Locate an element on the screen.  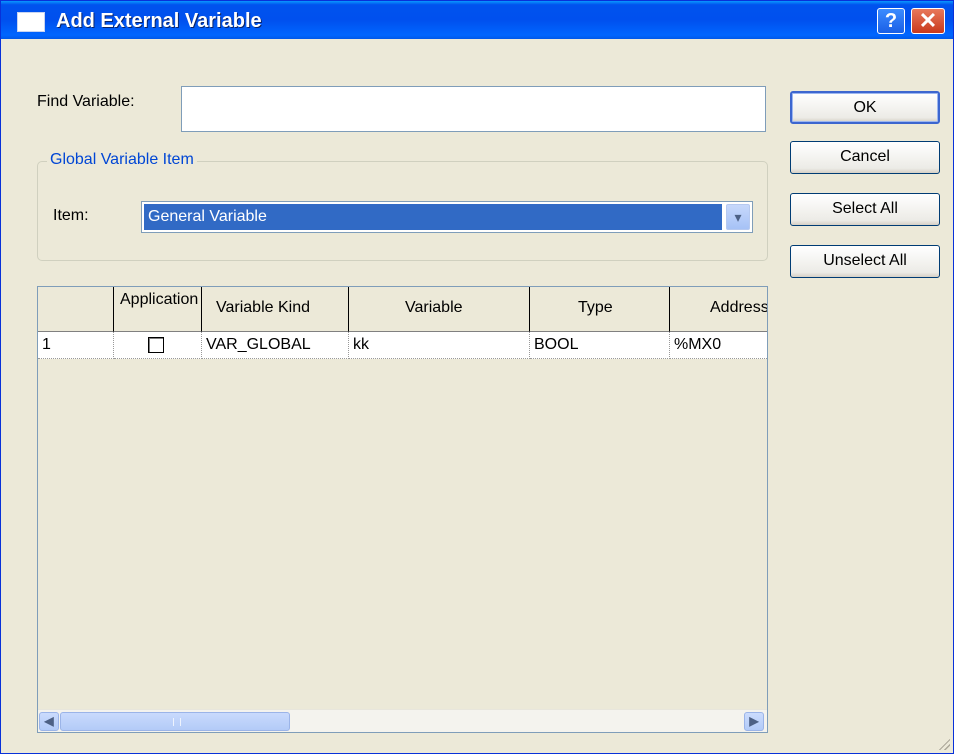
scrollbar-thumb is located at coordinates (175, 721).